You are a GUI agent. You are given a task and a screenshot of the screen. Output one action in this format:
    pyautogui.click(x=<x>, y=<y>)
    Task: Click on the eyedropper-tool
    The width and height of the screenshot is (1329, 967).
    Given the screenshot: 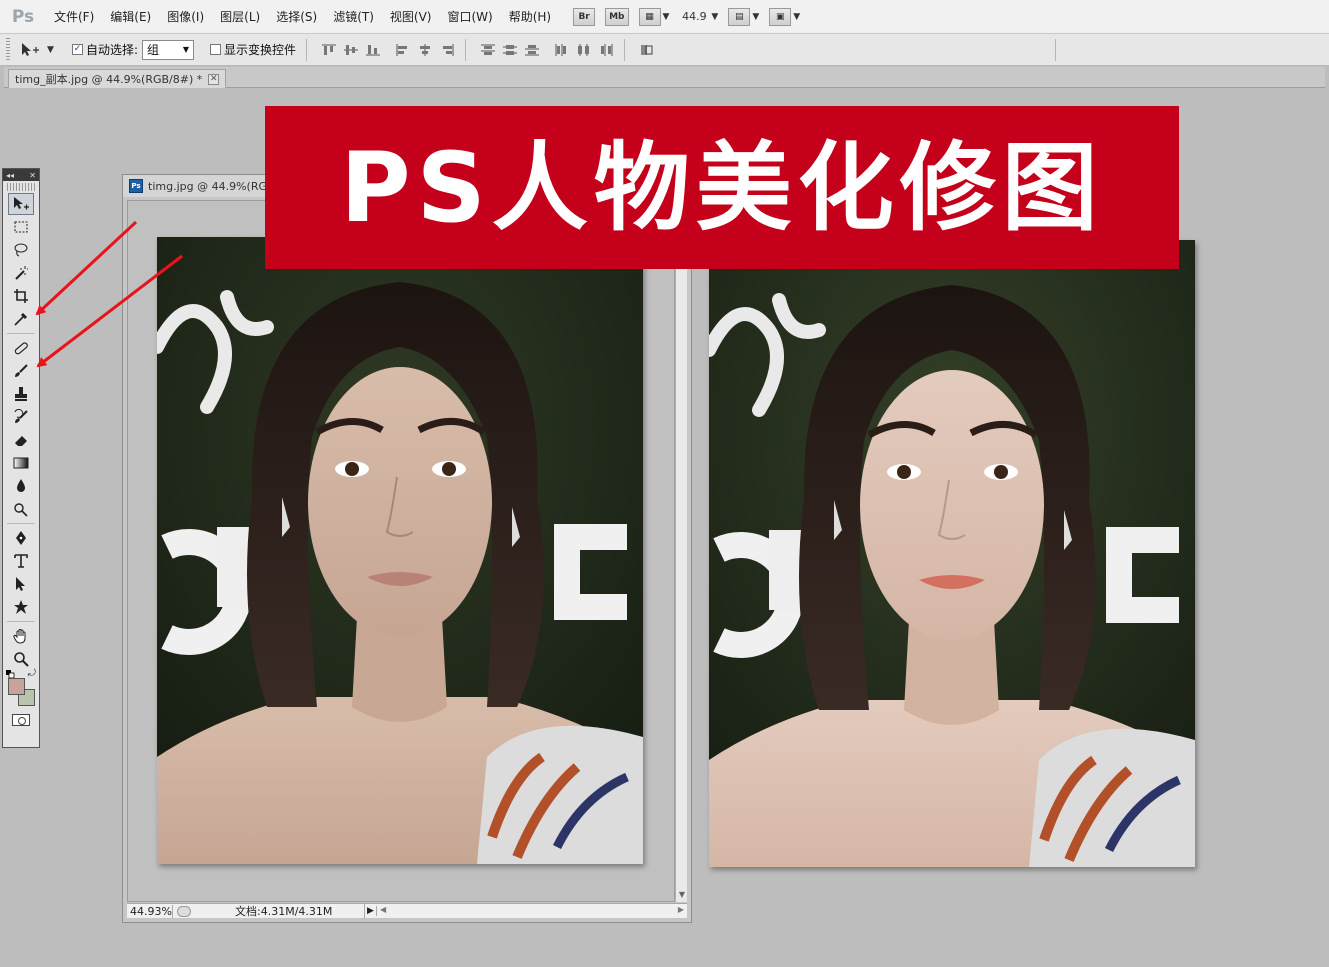 What is the action you would take?
    pyautogui.click(x=21, y=319)
    